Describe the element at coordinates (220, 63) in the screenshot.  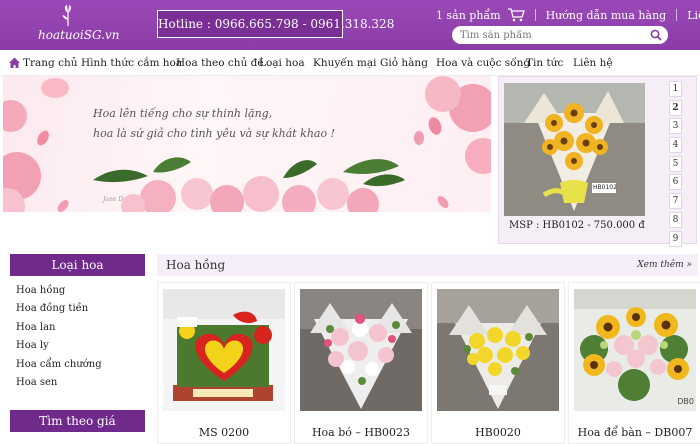
I see `nav-topics: Hoa theo chủ đề` at that location.